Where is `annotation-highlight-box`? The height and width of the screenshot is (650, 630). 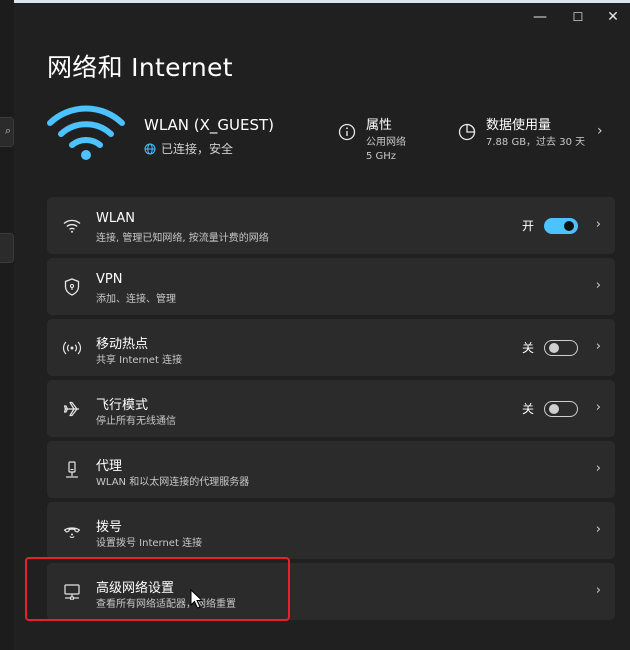
annotation-highlight-box is located at coordinates (157, 589).